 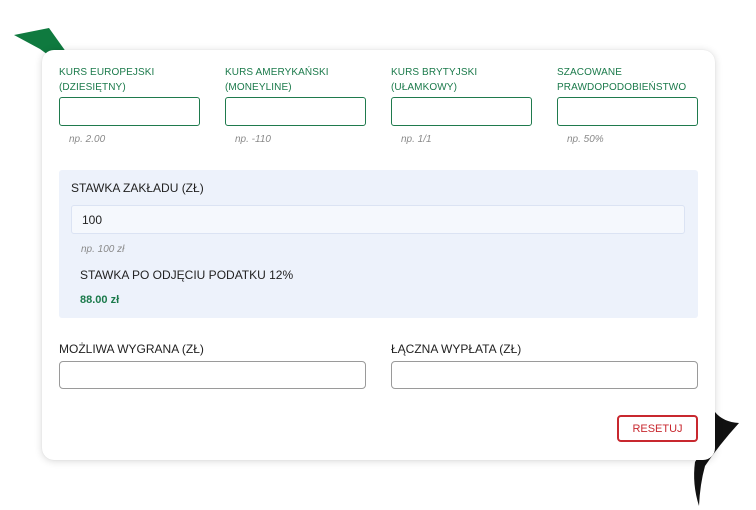 I want to click on european-odds-input, so click(x=129, y=111).